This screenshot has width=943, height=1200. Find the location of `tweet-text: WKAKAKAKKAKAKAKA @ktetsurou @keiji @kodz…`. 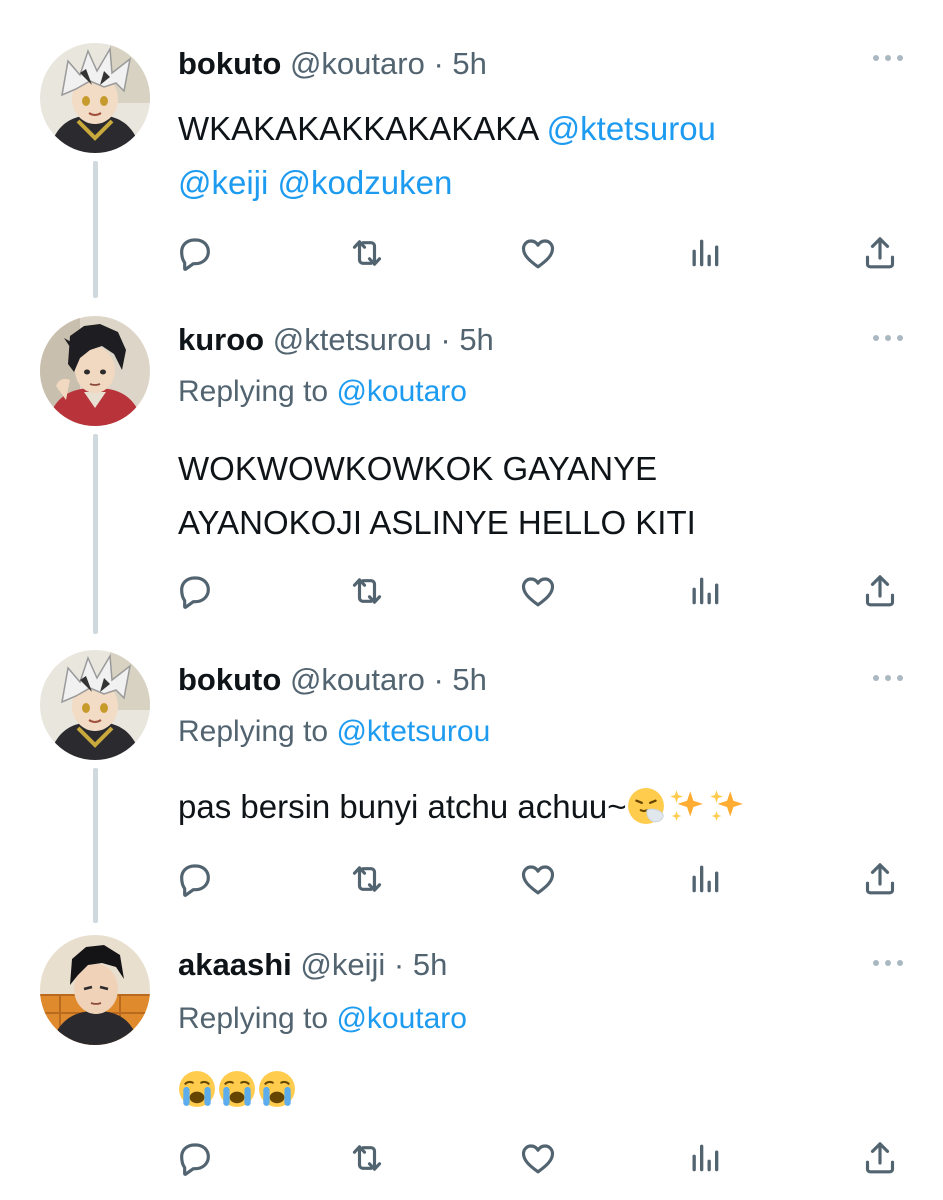

tweet-text: WKAKAKAKKAKAKAKA @ktetsurou @keiji @kodz… is located at coordinates (528, 156).